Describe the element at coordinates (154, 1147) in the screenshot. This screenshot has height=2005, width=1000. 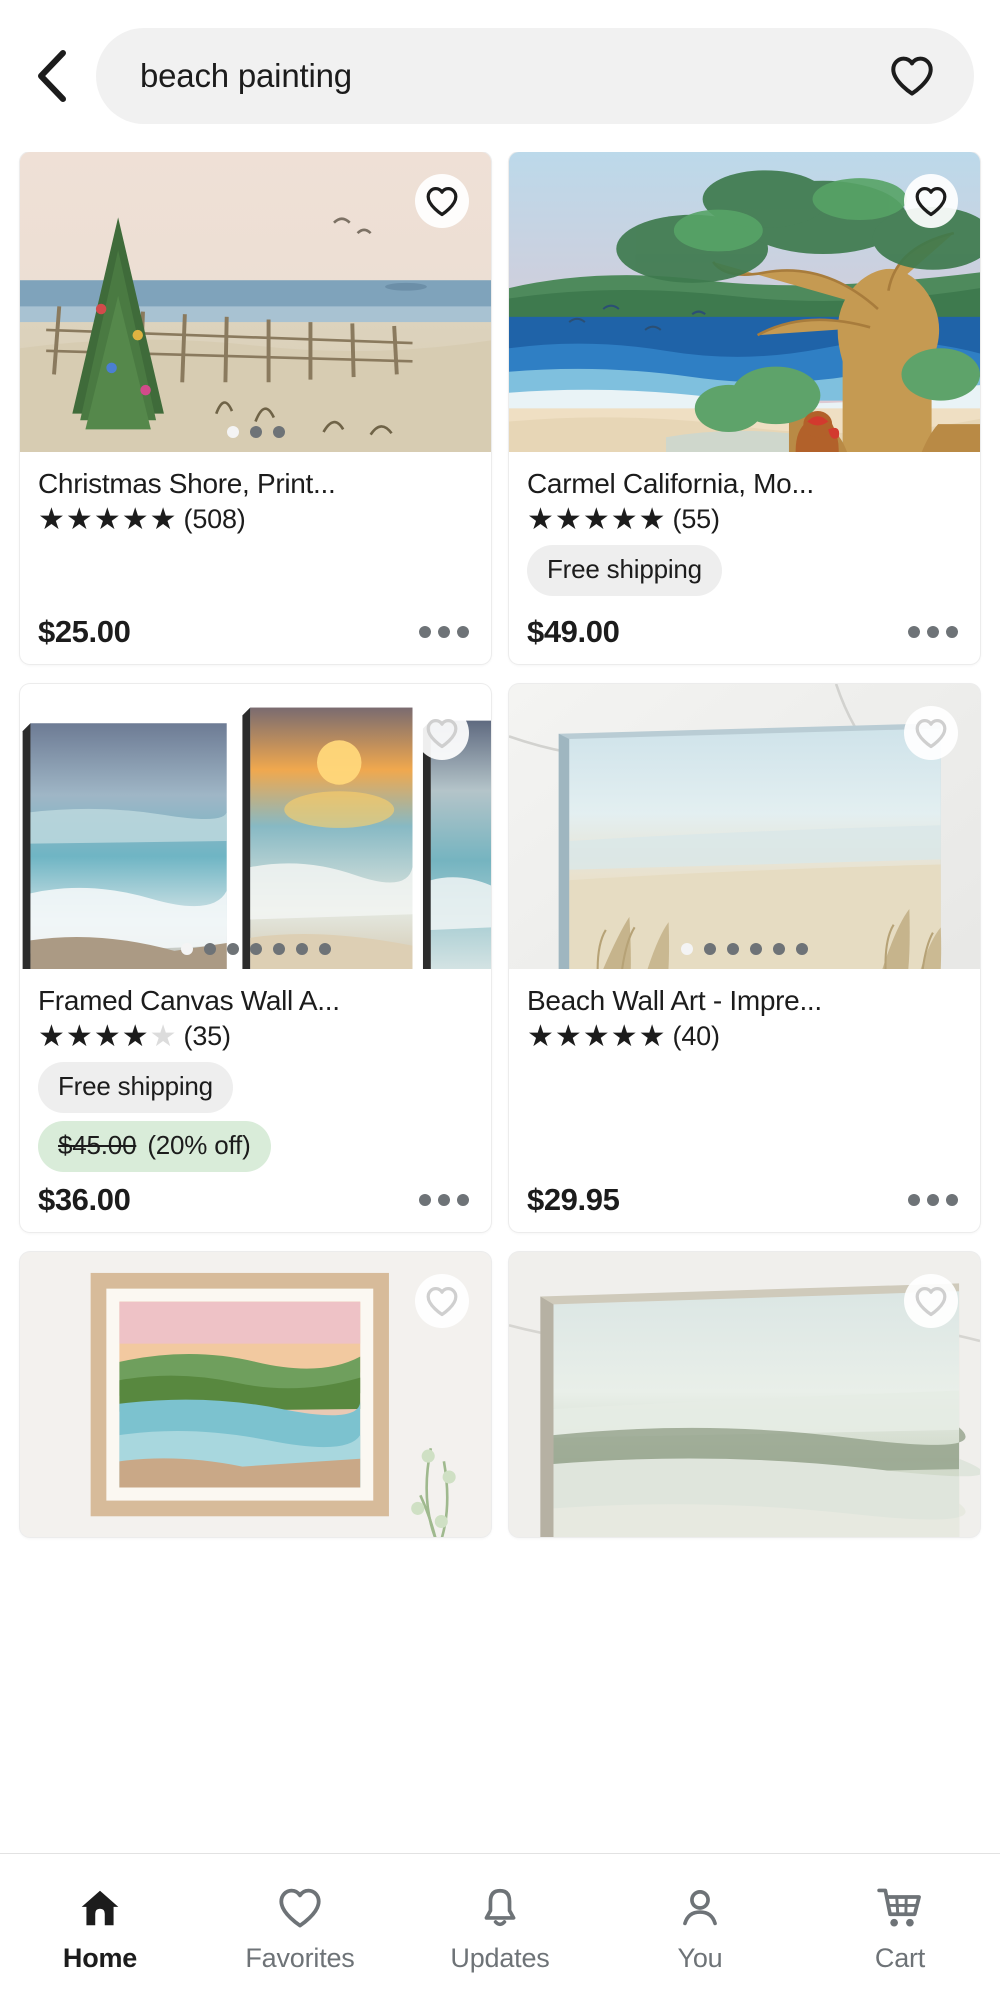
I see `sale-badge: $45.00 (20% off)` at that location.